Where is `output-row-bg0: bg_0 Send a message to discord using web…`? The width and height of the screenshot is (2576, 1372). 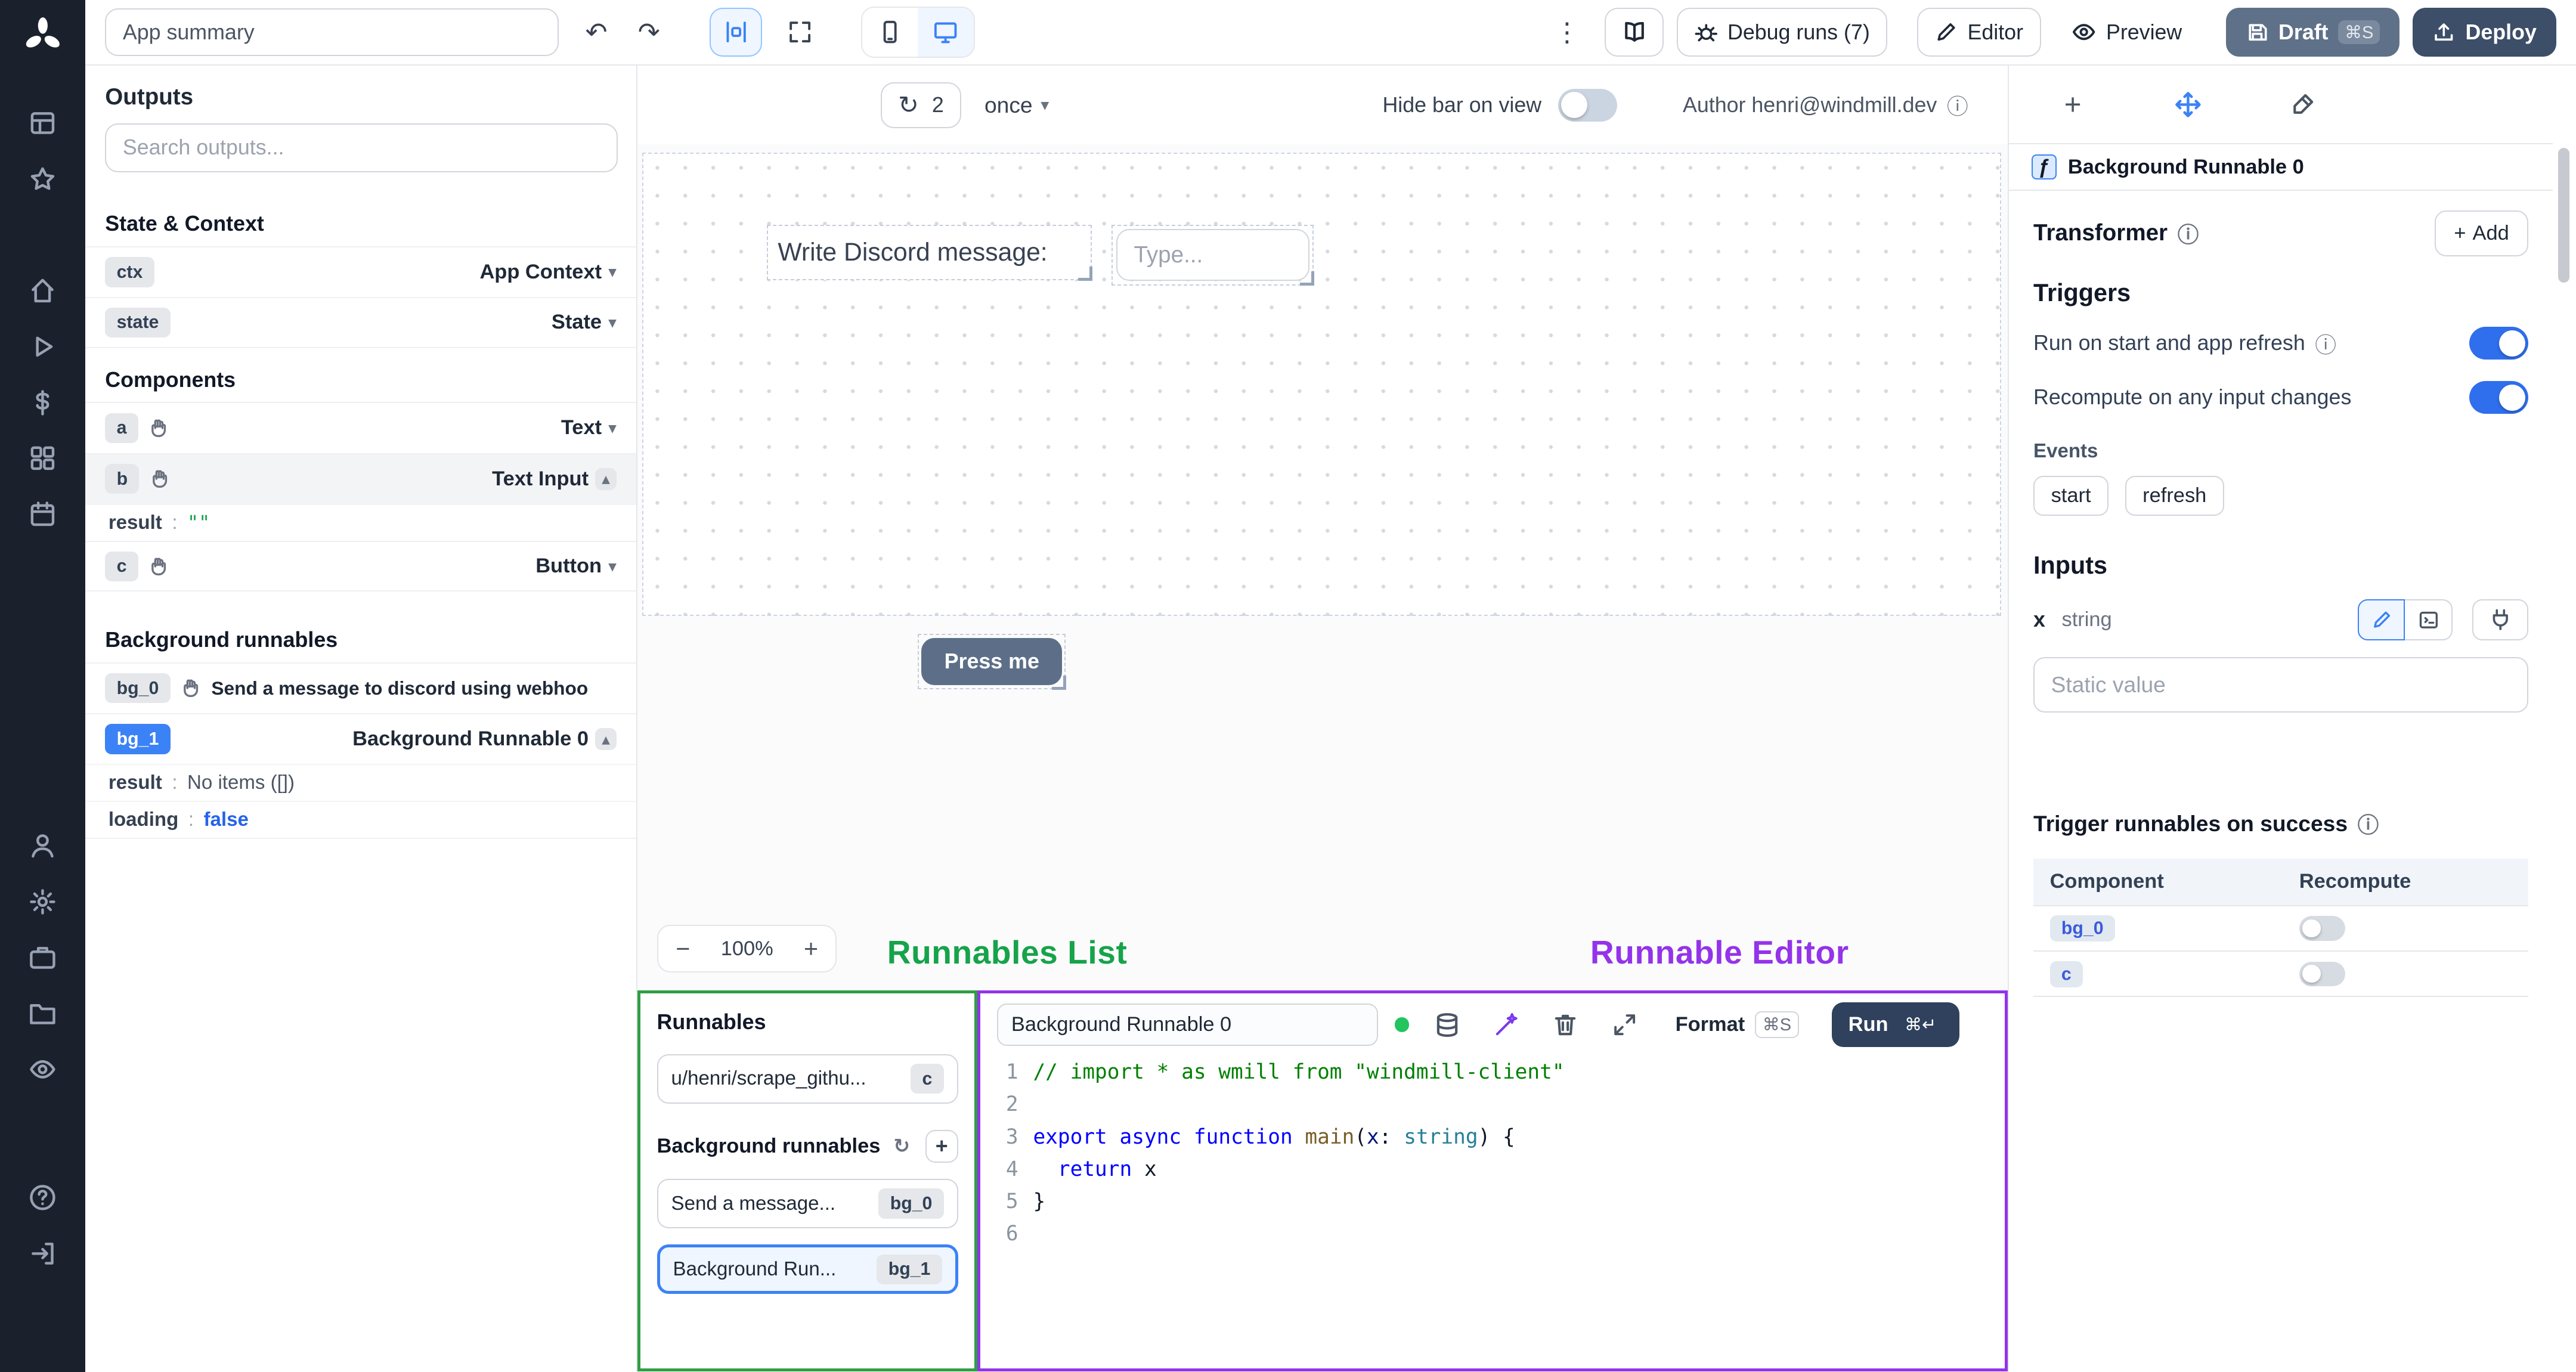 output-row-bg0: bg_0 Send a message to discord using web… is located at coordinates (361, 687).